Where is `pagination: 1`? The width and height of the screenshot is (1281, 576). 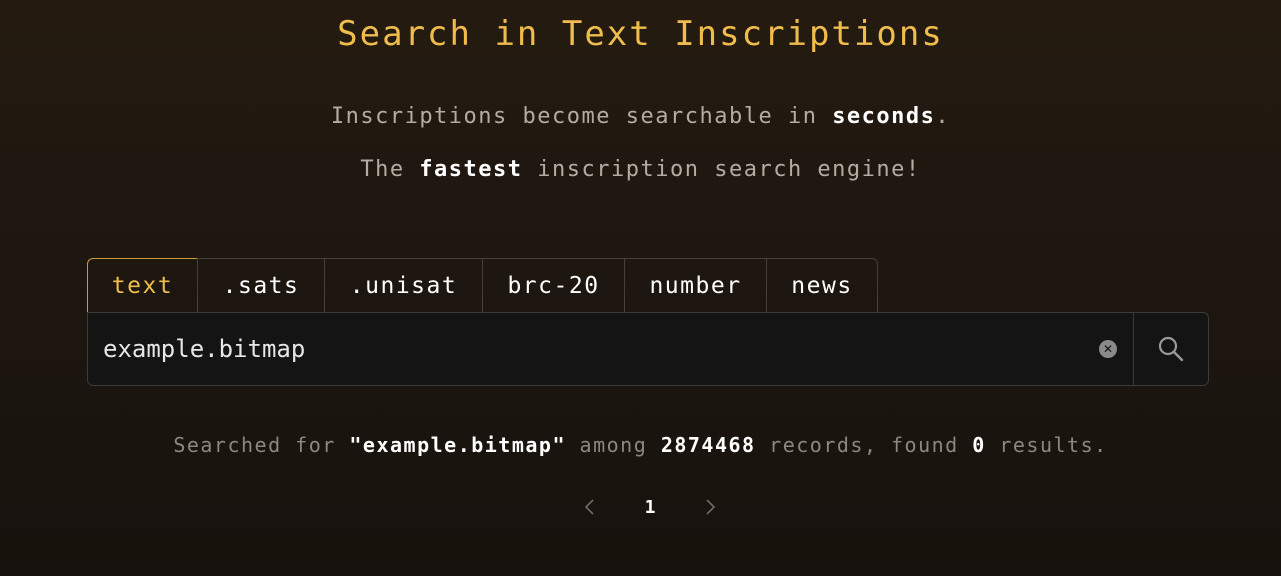 pagination: 1 is located at coordinates (650, 507).